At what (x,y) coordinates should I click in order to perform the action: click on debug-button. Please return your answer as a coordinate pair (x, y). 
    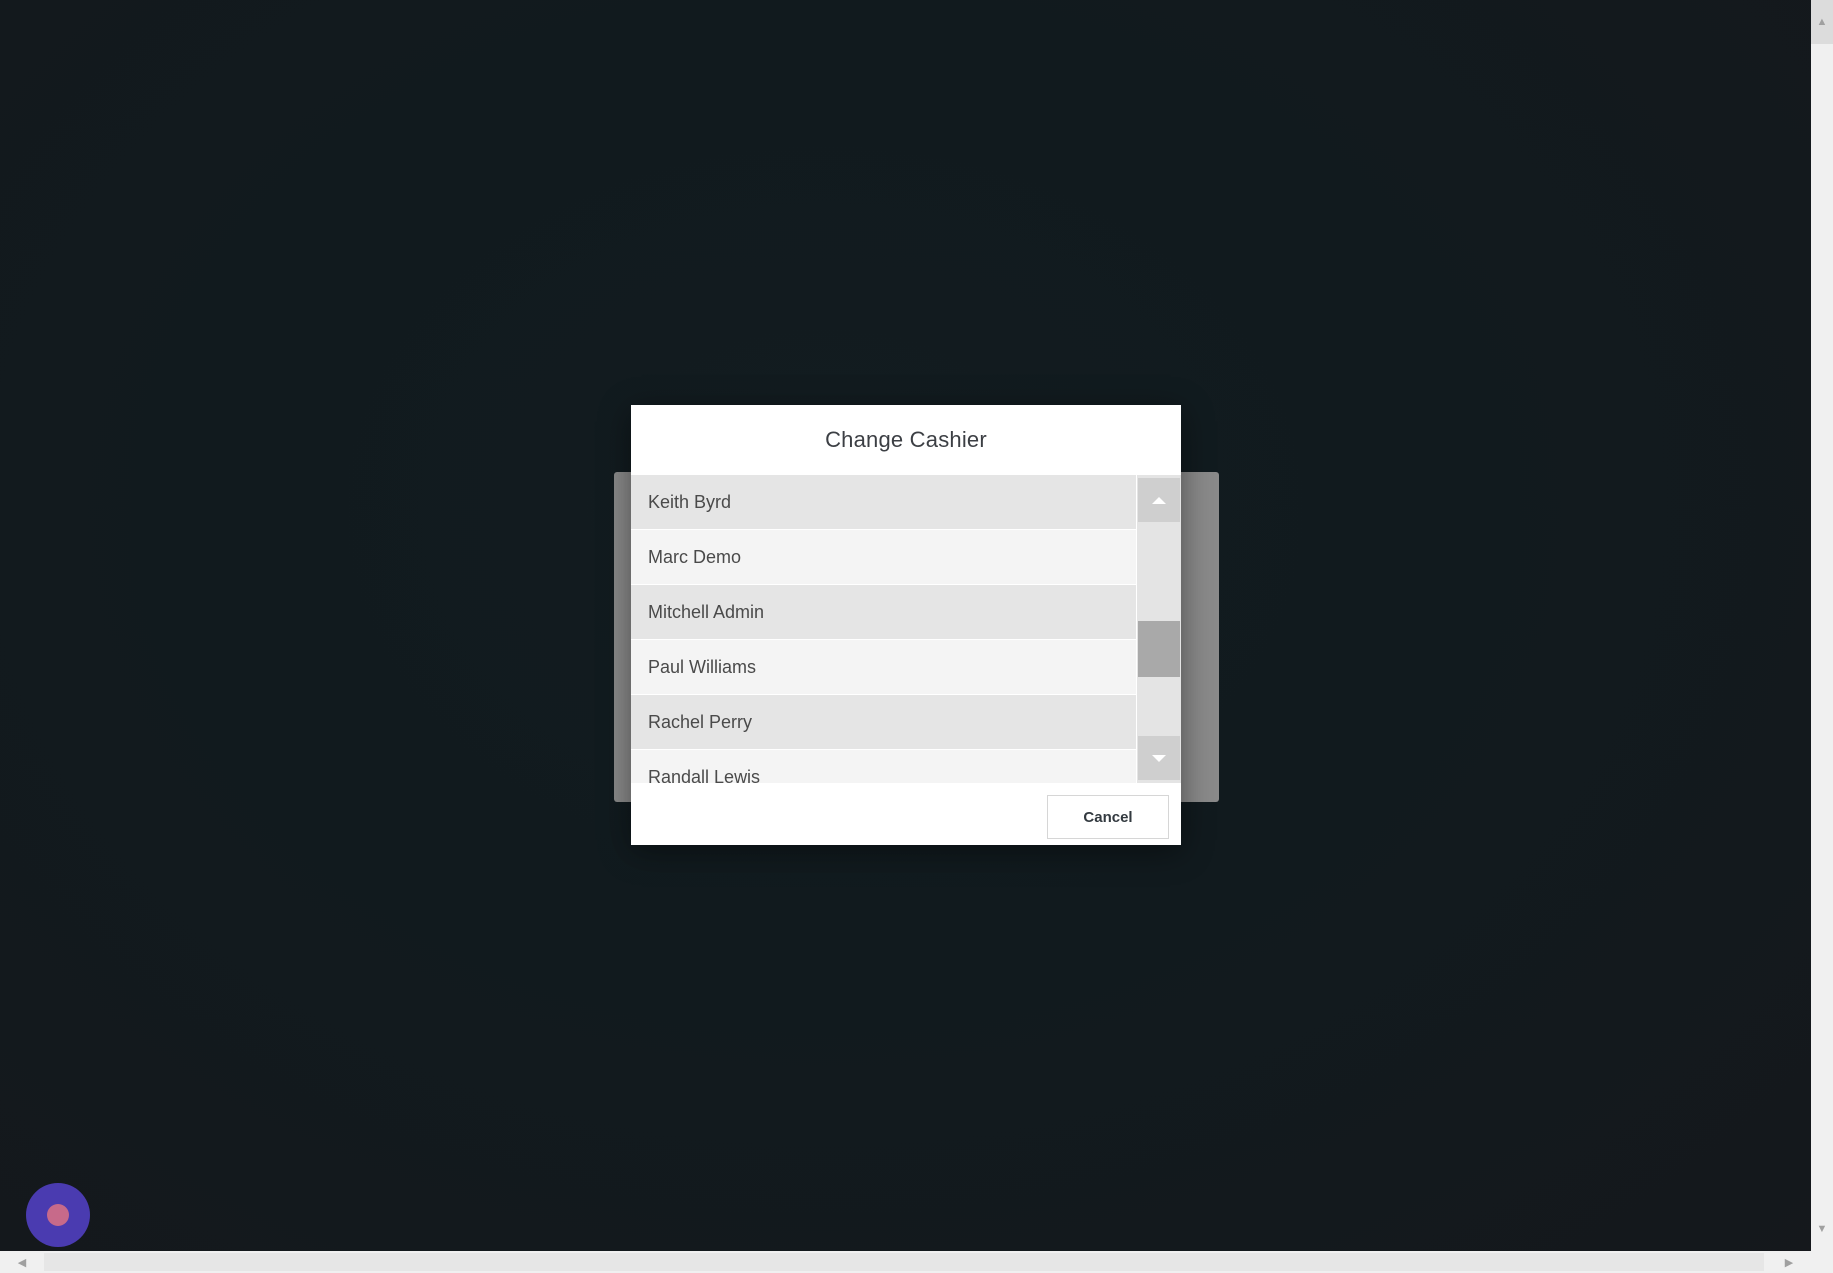
    Looking at the image, I should click on (58, 1215).